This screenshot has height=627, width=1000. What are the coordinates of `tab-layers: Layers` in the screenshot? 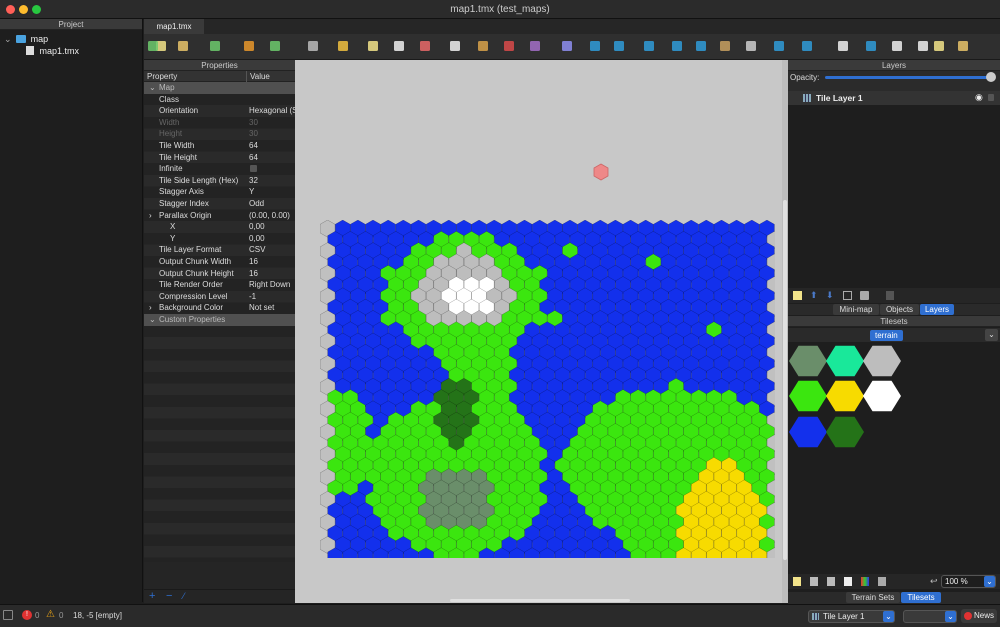 It's located at (937, 309).